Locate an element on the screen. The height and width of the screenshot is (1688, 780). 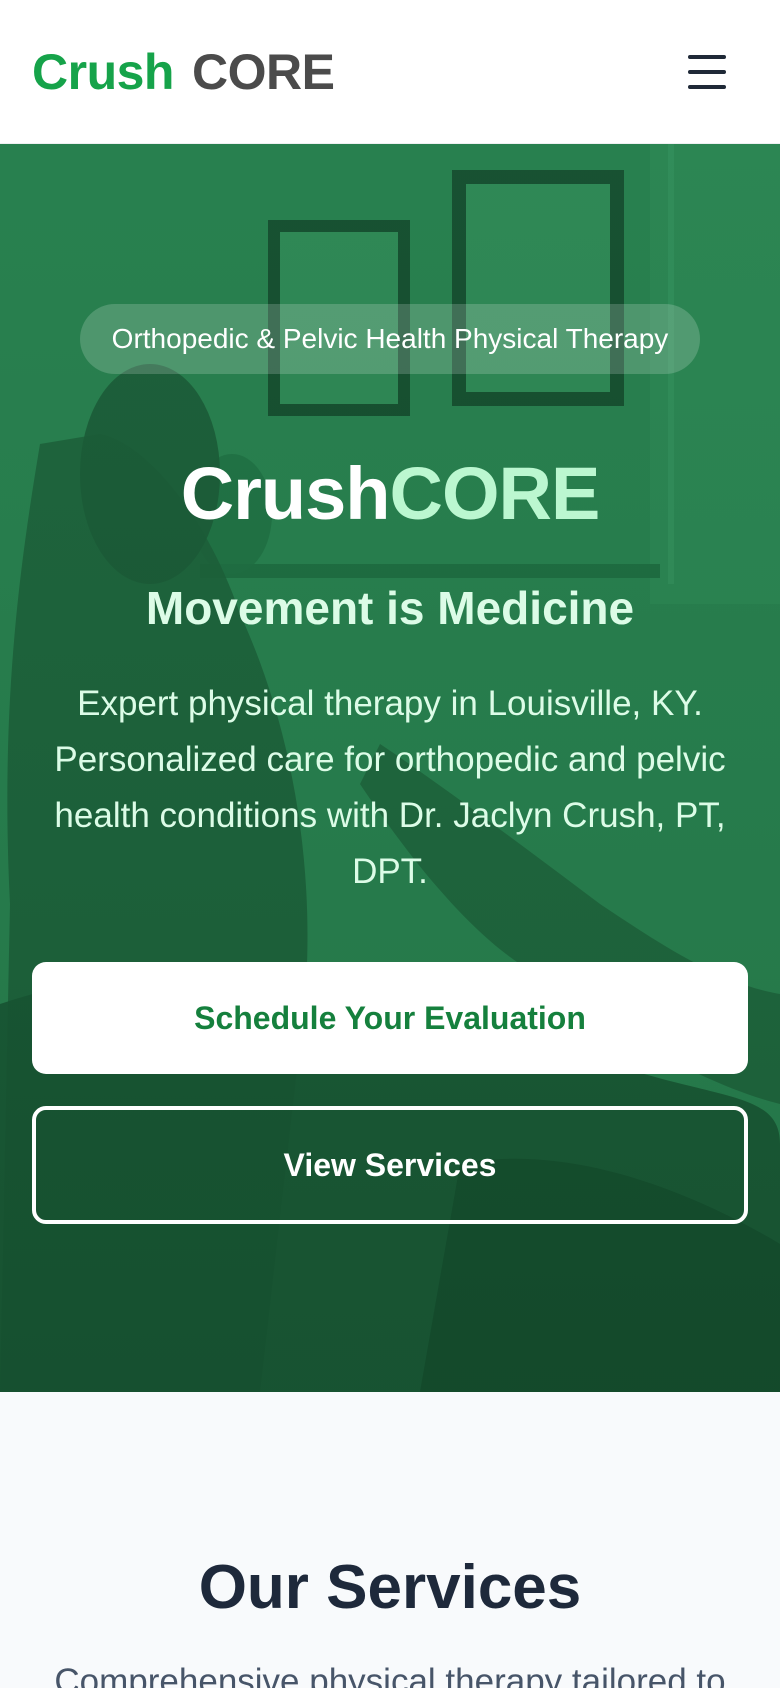
hero-title: CrushCORE is located at coordinates (390, 493).